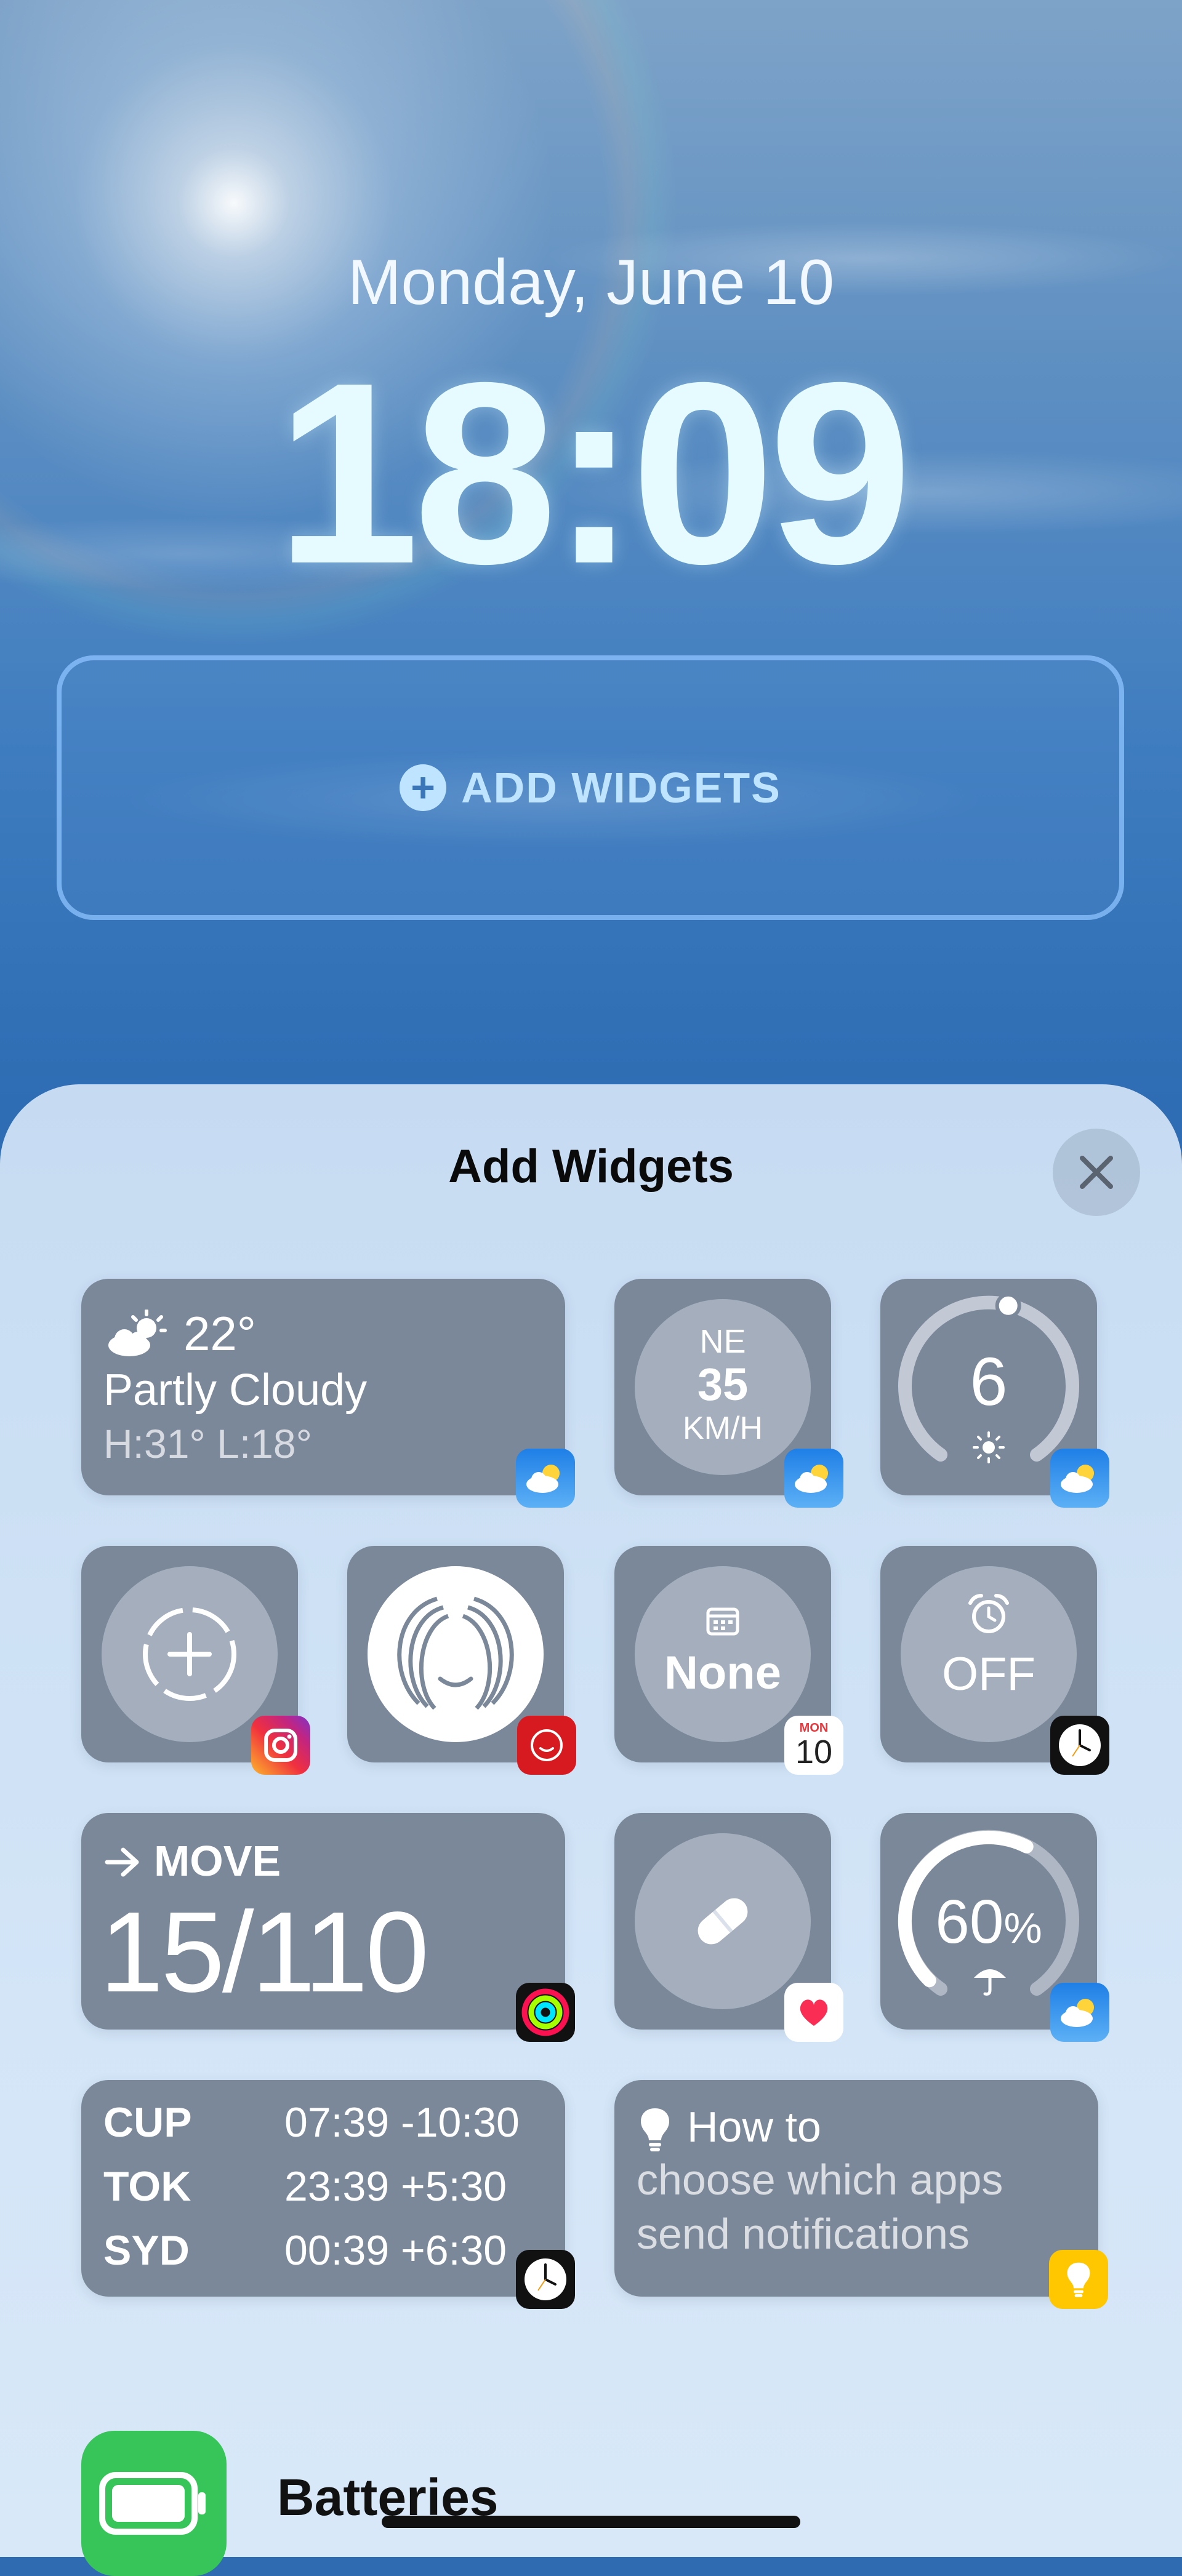 The height and width of the screenshot is (2576, 1182). Describe the element at coordinates (969, 1921) in the screenshot. I see `rain-value: 60` at that location.